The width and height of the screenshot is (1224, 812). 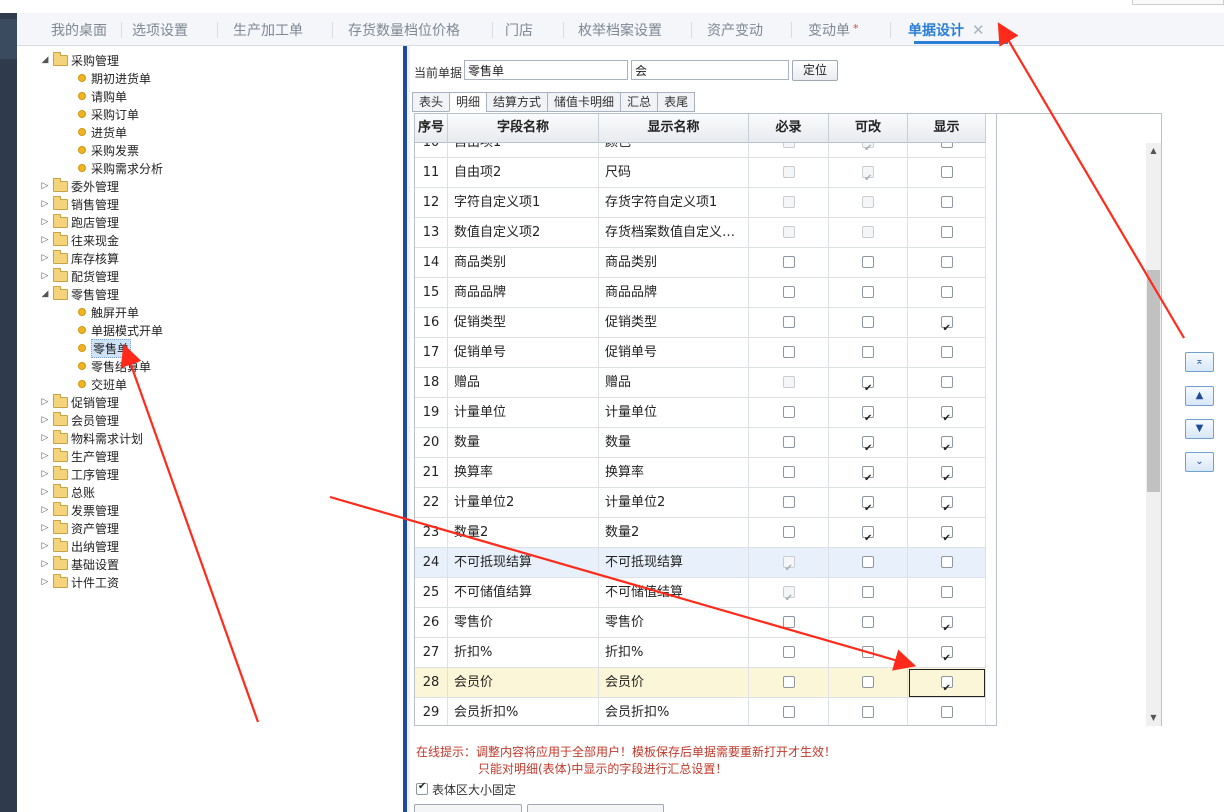 I want to click on tree-leaf: 交班单, so click(x=102, y=384).